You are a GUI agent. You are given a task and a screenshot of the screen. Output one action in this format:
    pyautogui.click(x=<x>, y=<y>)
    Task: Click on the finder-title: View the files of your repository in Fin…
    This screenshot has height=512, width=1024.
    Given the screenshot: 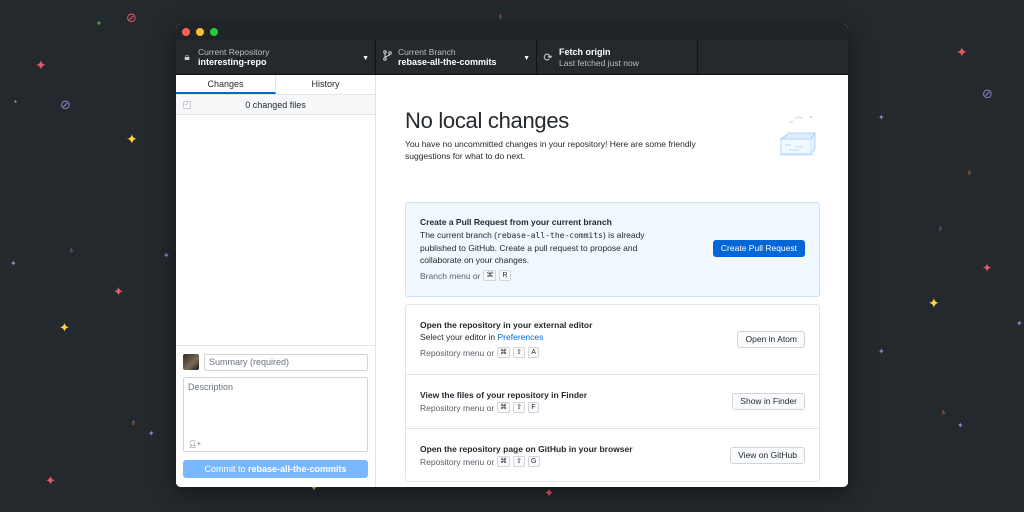 What is the action you would take?
    pyautogui.click(x=504, y=395)
    